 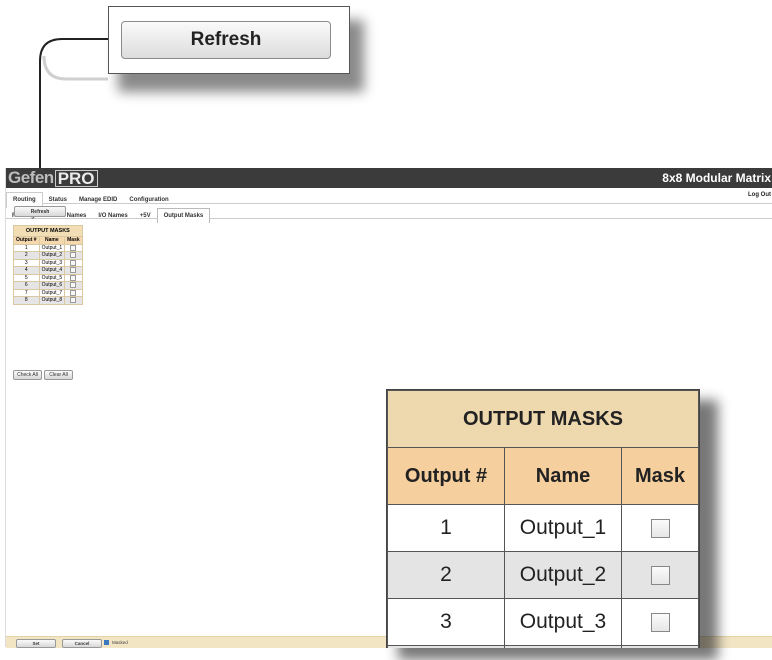 What do you see at coordinates (31, 177) in the screenshot?
I see `logo-gefen: Gefen` at bounding box center [31, 177].